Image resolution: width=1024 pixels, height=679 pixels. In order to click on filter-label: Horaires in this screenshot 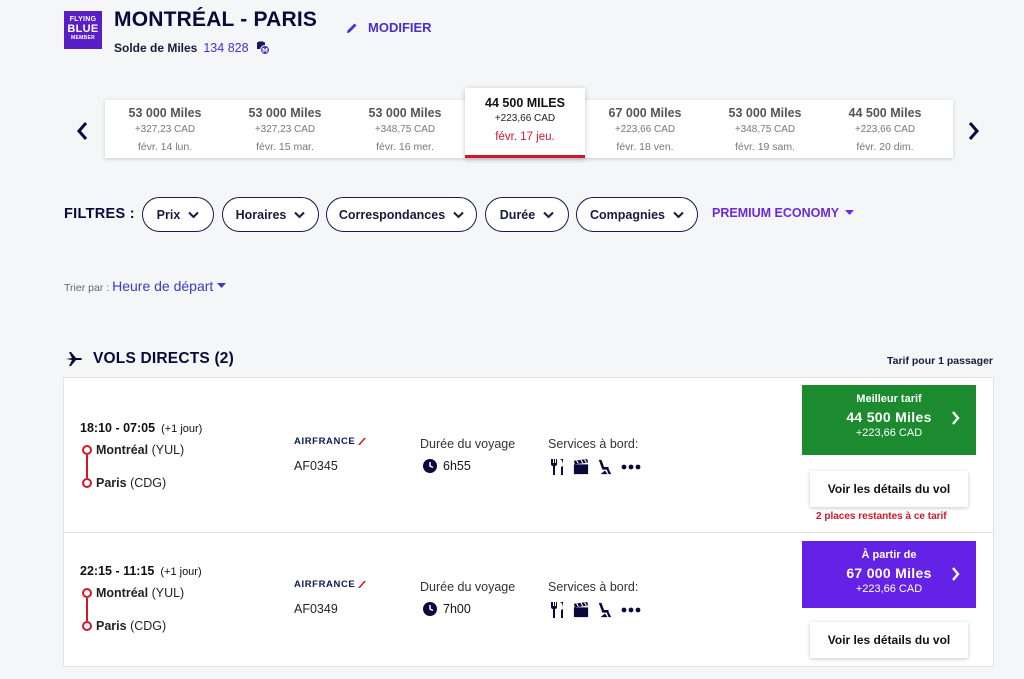, I will do `click(261, 214)`.